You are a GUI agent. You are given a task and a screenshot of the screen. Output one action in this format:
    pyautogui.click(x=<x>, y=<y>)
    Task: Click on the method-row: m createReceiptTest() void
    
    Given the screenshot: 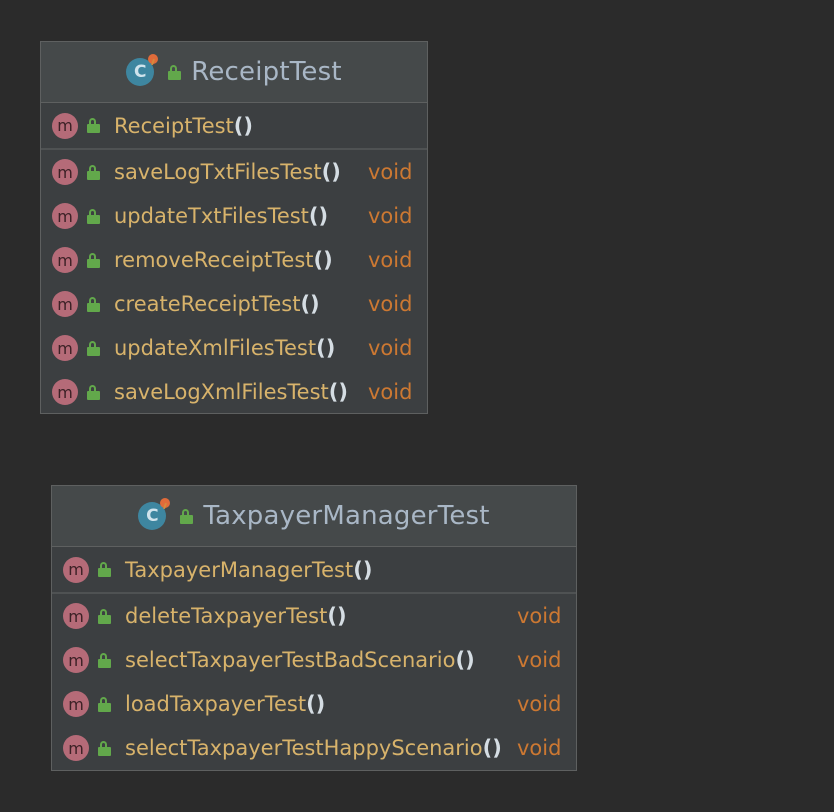 What is the action you would take?
    pyautogui.click(x=234, y=304)
    